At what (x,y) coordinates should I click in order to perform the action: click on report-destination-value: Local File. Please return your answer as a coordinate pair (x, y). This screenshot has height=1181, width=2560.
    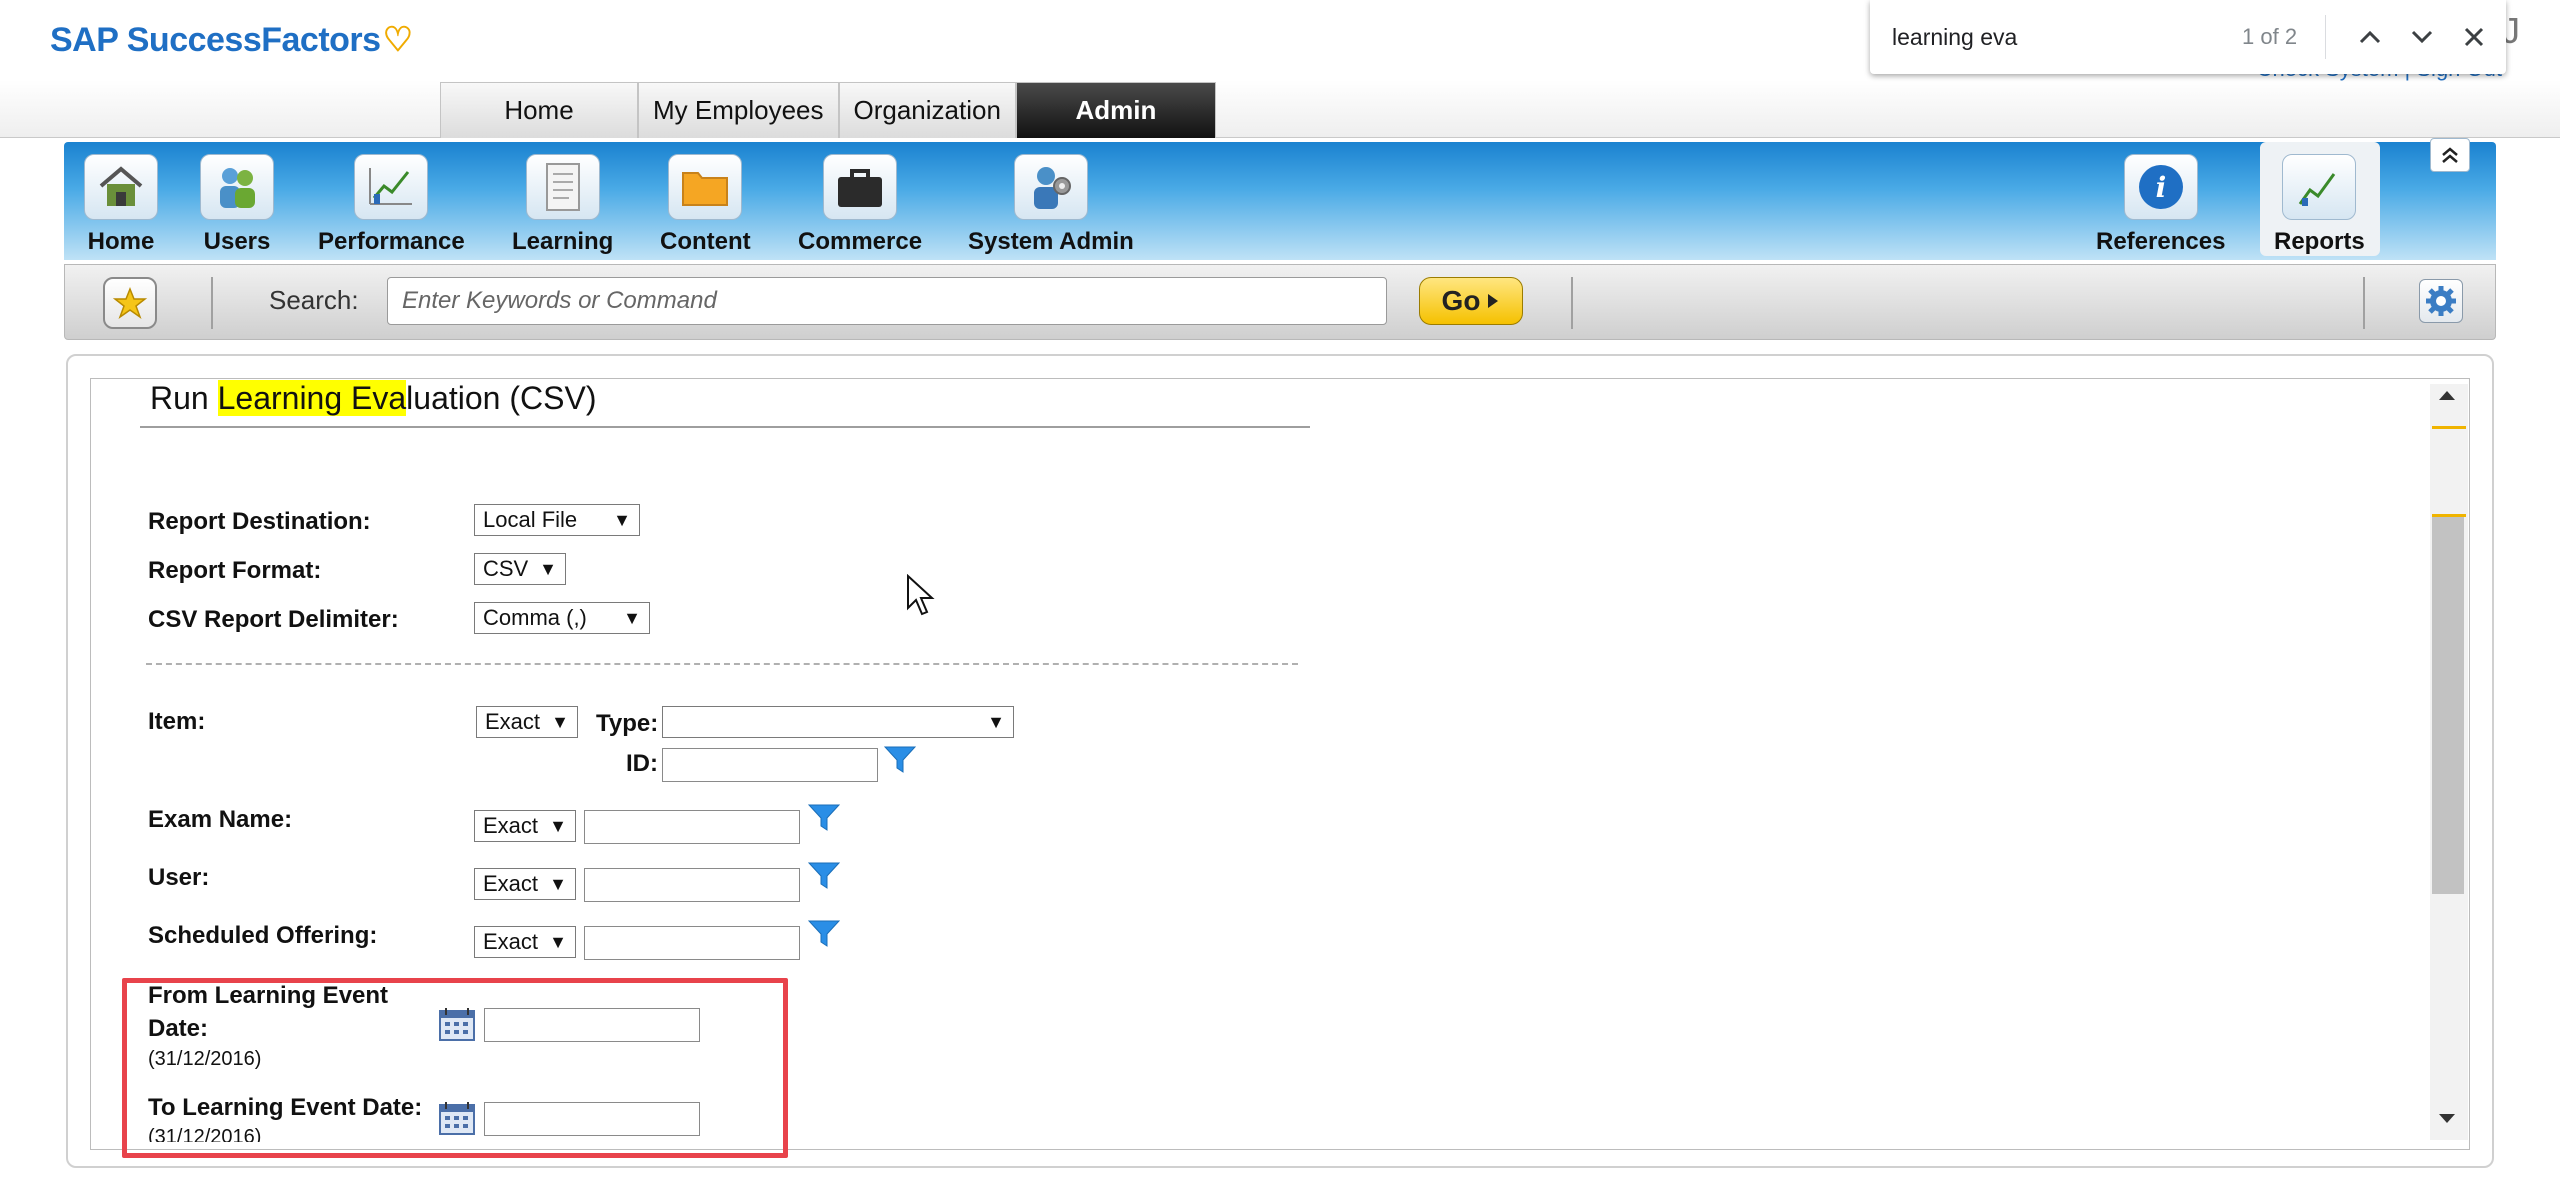
    Looking at the image, I should click on (530, 519).